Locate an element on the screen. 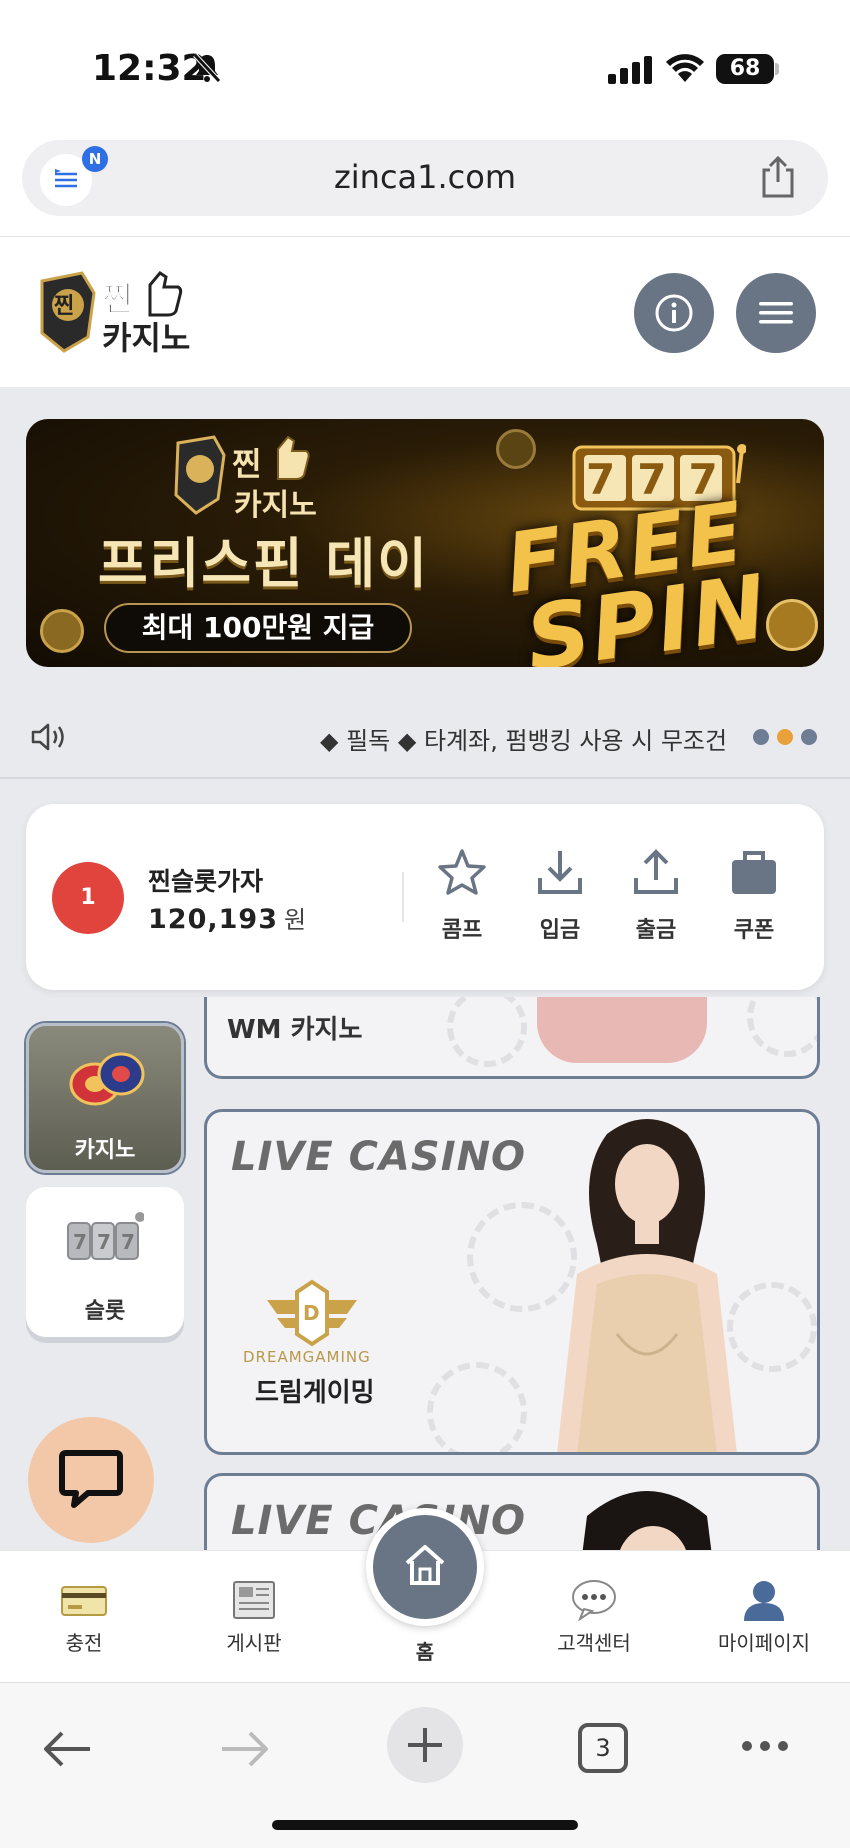 The image size is (850, 1848). slot-reels-icon: 7 7 7 is located at coordinates (105, 1236).